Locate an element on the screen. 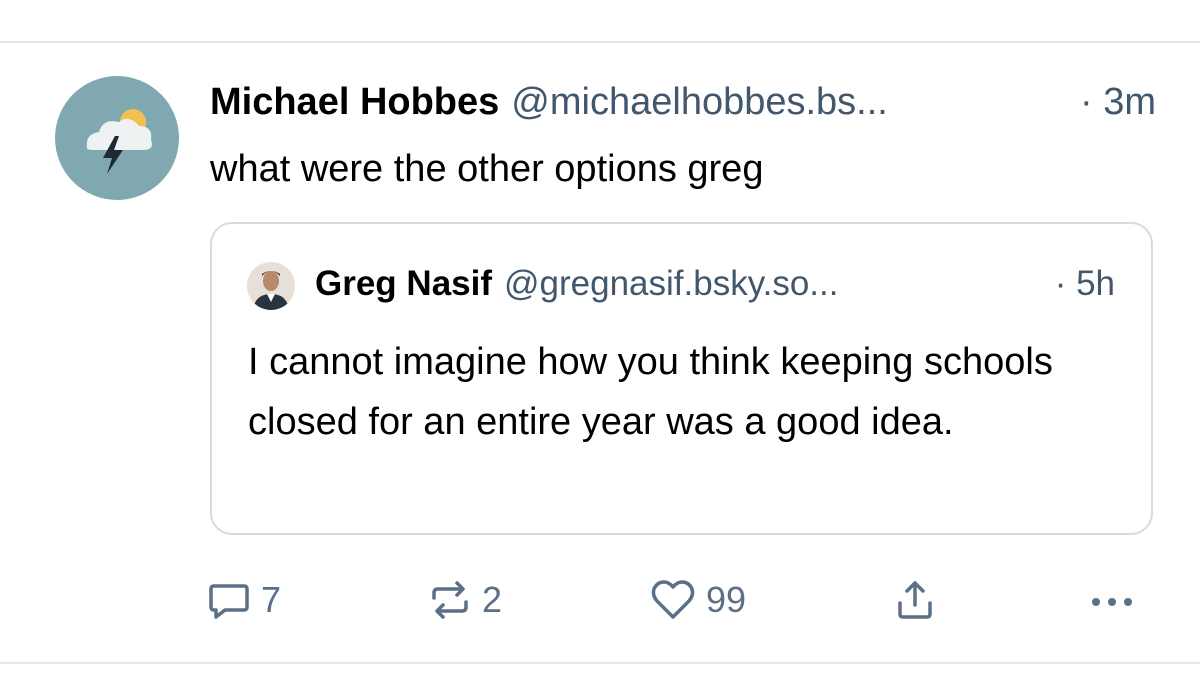 The width and height of the screenshot is (1200, 684). share-button is located at coordinates (915, 600).